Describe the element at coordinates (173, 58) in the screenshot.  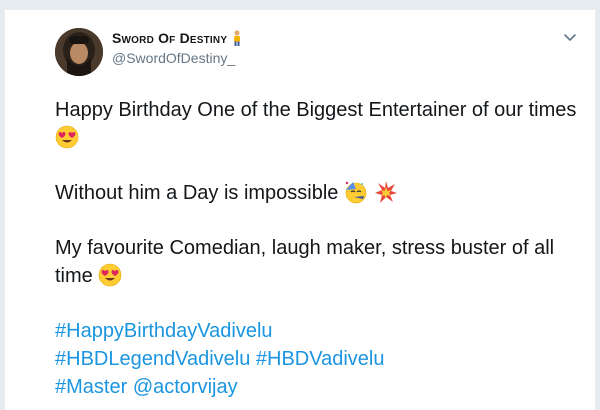
I see `handle: @SwordOfDestiny_` at that location.